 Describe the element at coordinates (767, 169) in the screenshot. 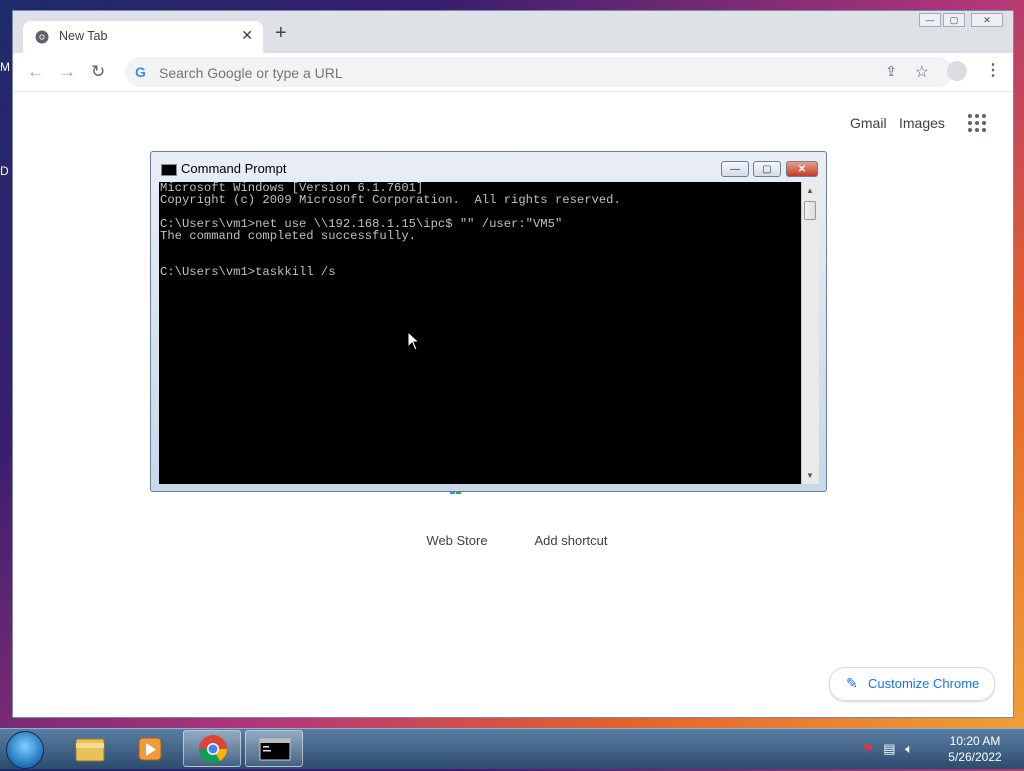

I see `cmd-maximize-button: ▢` at that location.